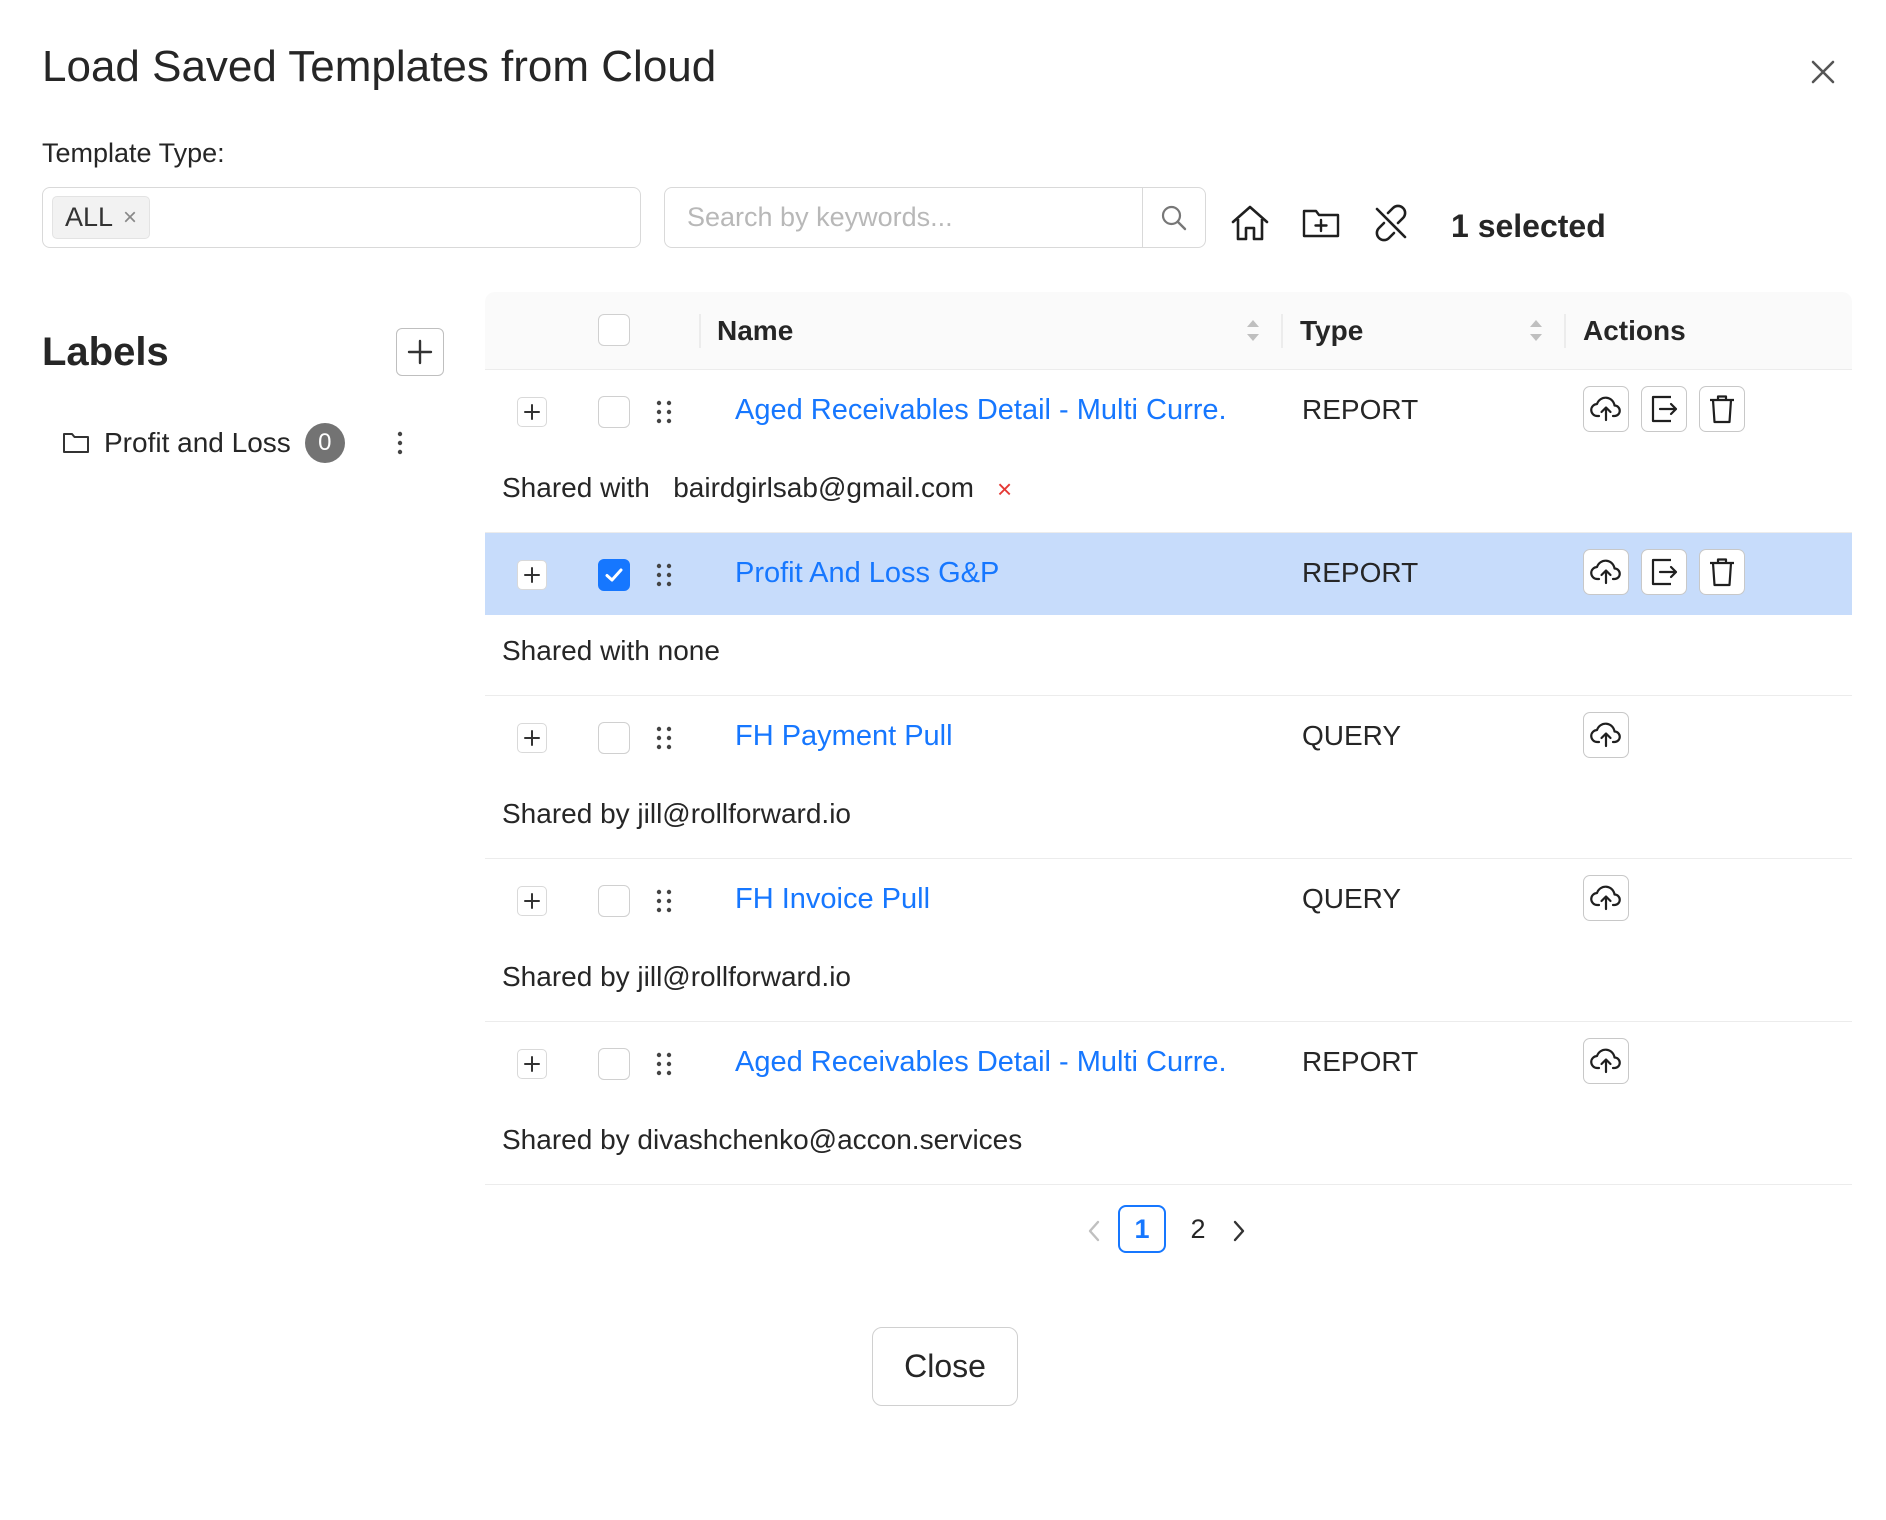  What do you see at coordinates (867, 573) in the screenshot?
I see `template-name-link: Profit And Loss G&P` at bounding box center [867, 573].